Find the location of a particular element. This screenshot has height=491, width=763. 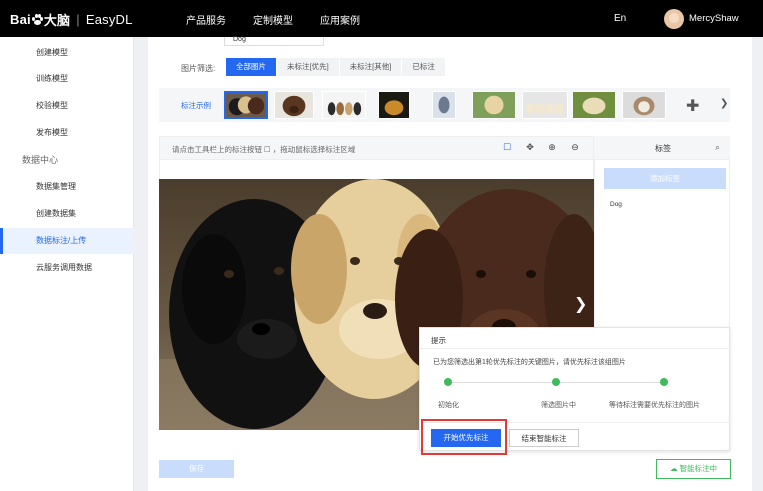

smart-annotation-icon: ☁ is located at coordinates (673, 468).